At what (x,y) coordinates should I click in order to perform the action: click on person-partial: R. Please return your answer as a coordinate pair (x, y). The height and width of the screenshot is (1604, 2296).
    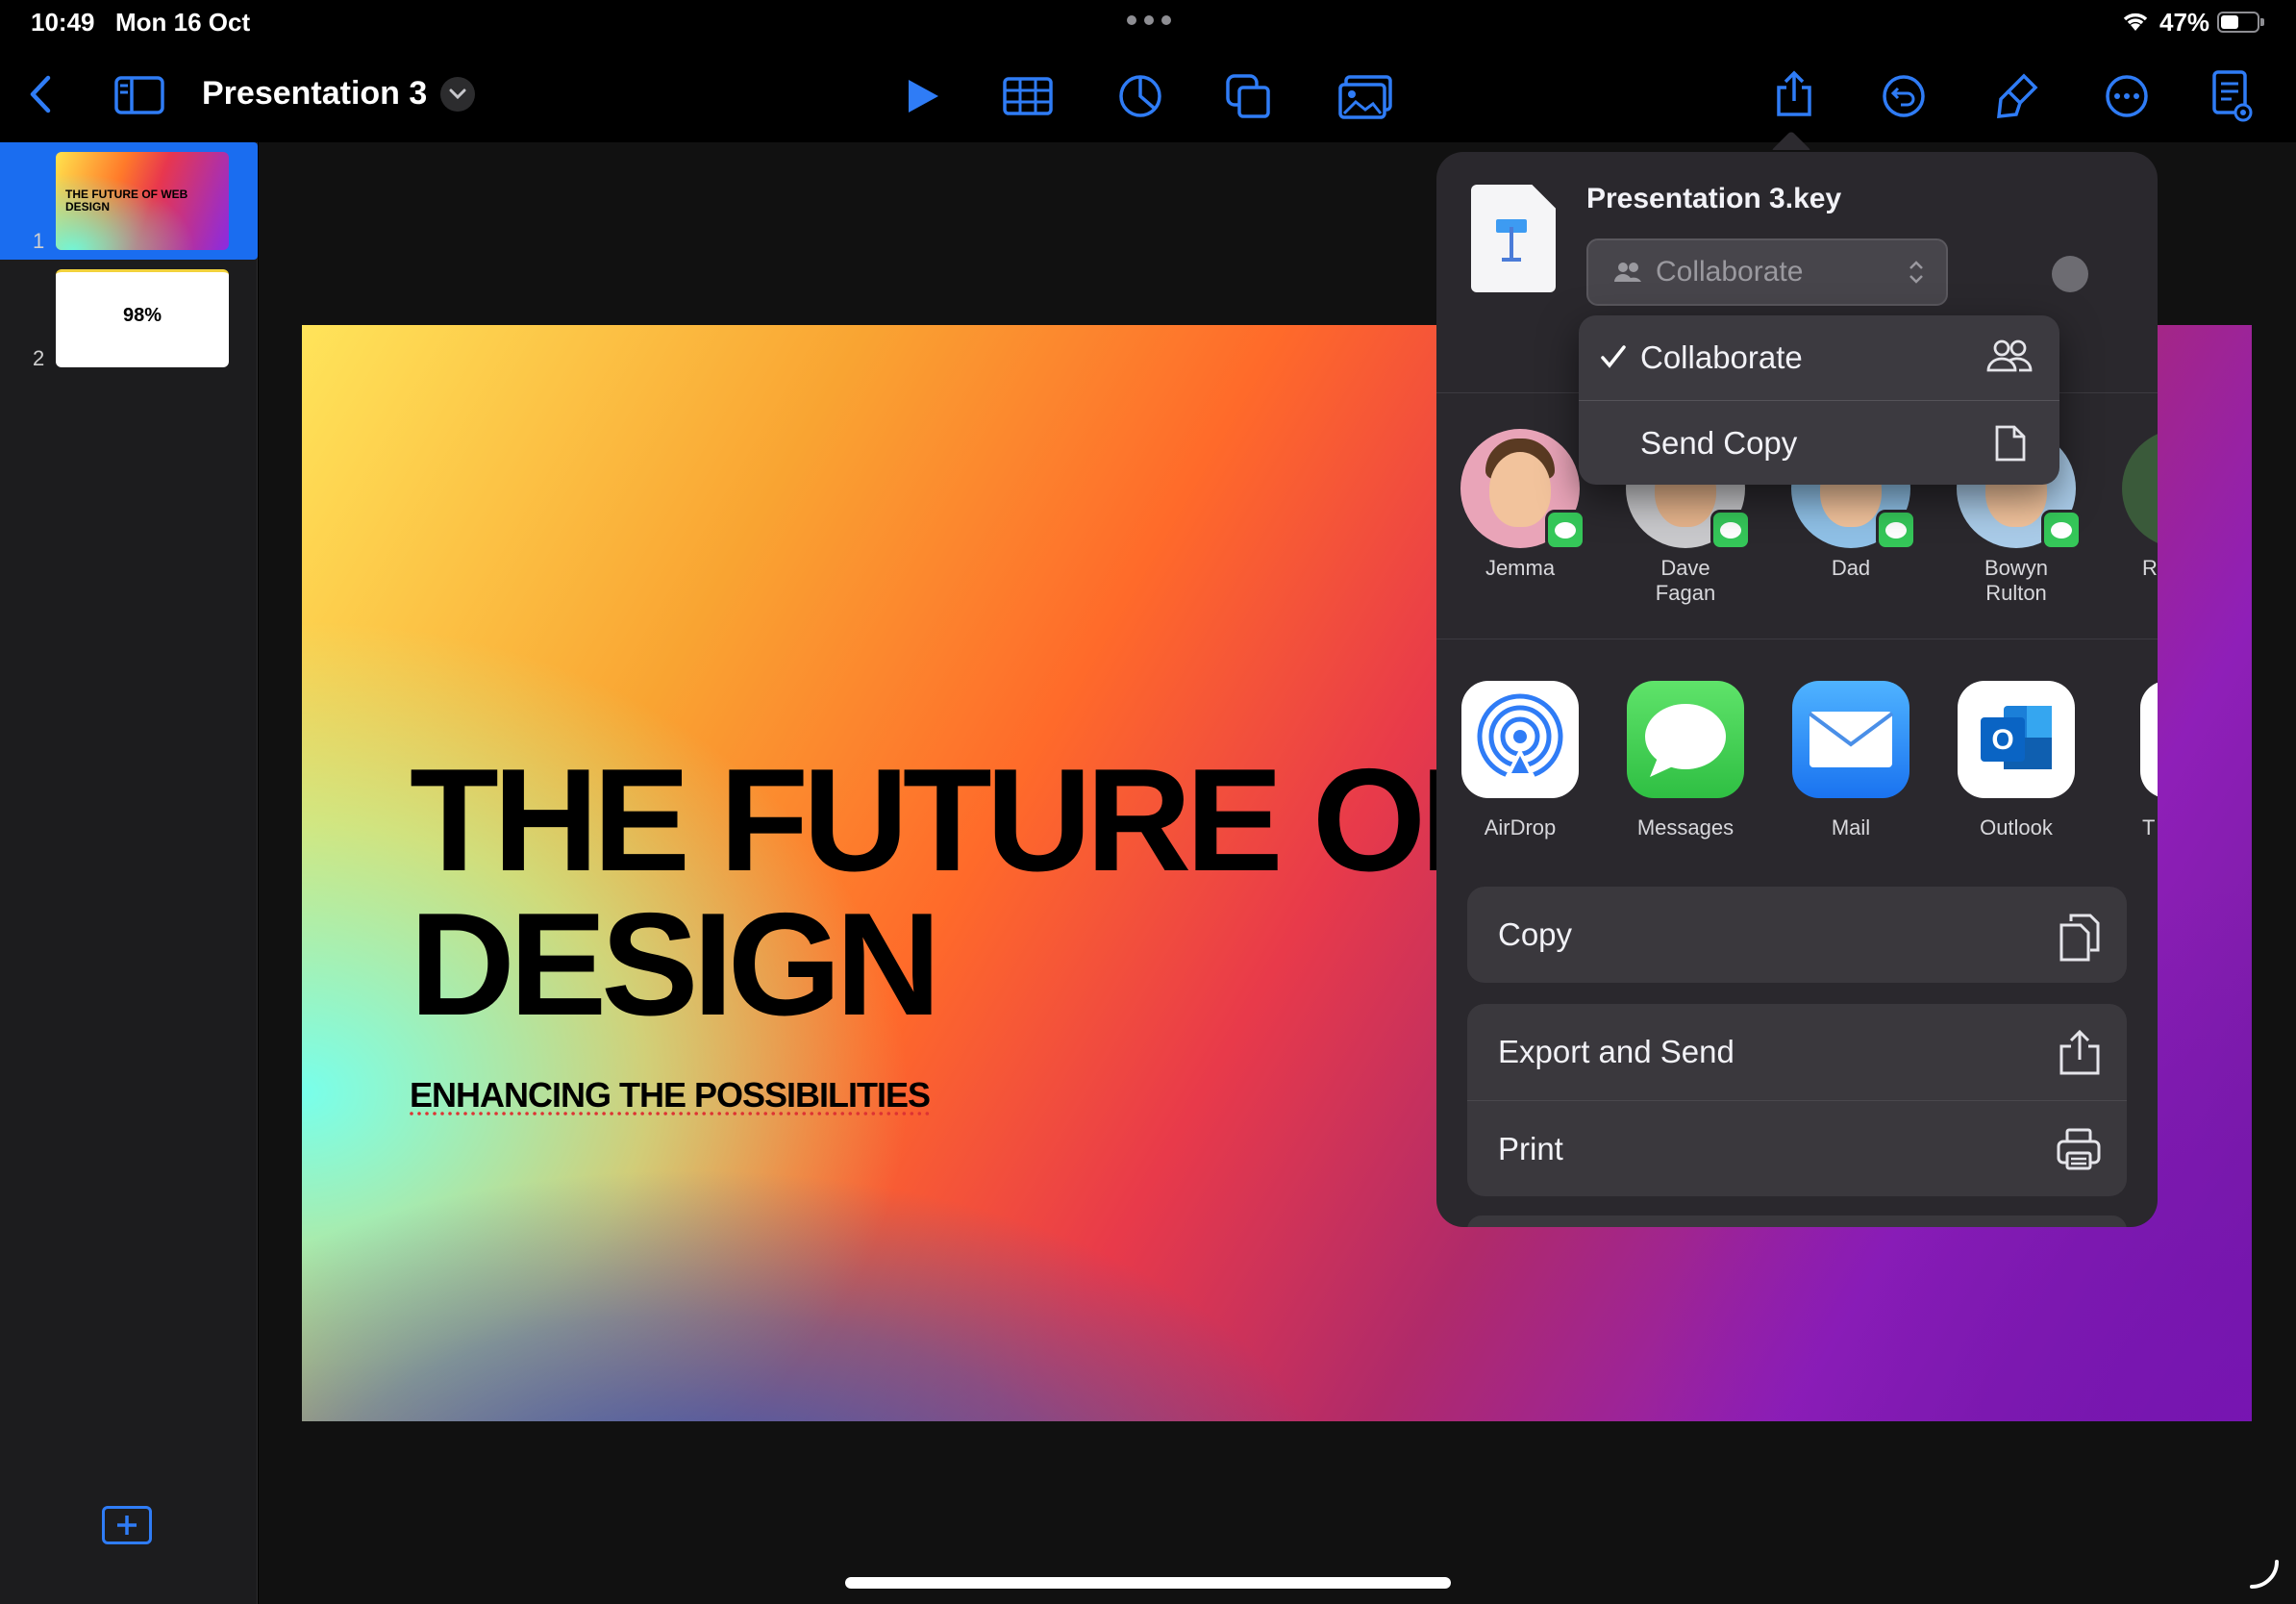
    Looking at the image, I should click on (2133, 505).